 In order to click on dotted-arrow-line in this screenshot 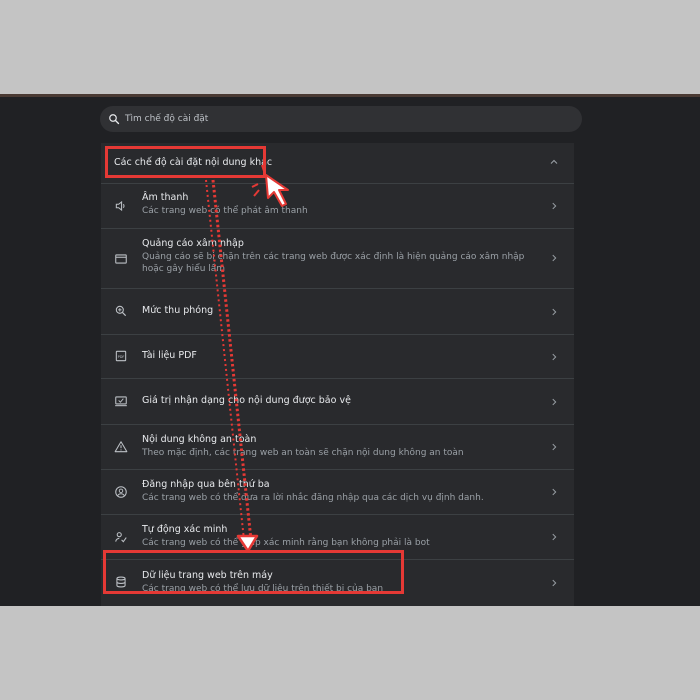, I will do `click(229, 360)`.